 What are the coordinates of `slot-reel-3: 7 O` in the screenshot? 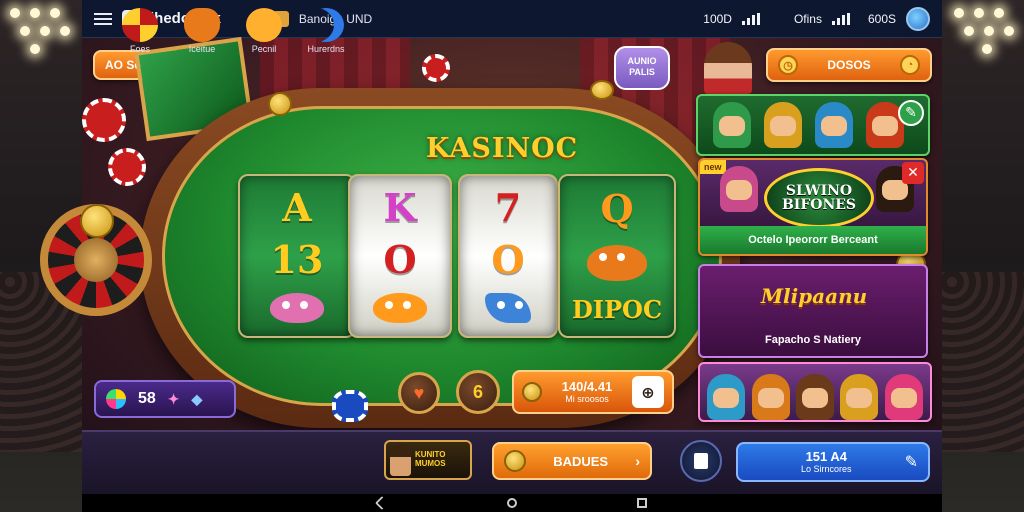 It's located at (508, 256).